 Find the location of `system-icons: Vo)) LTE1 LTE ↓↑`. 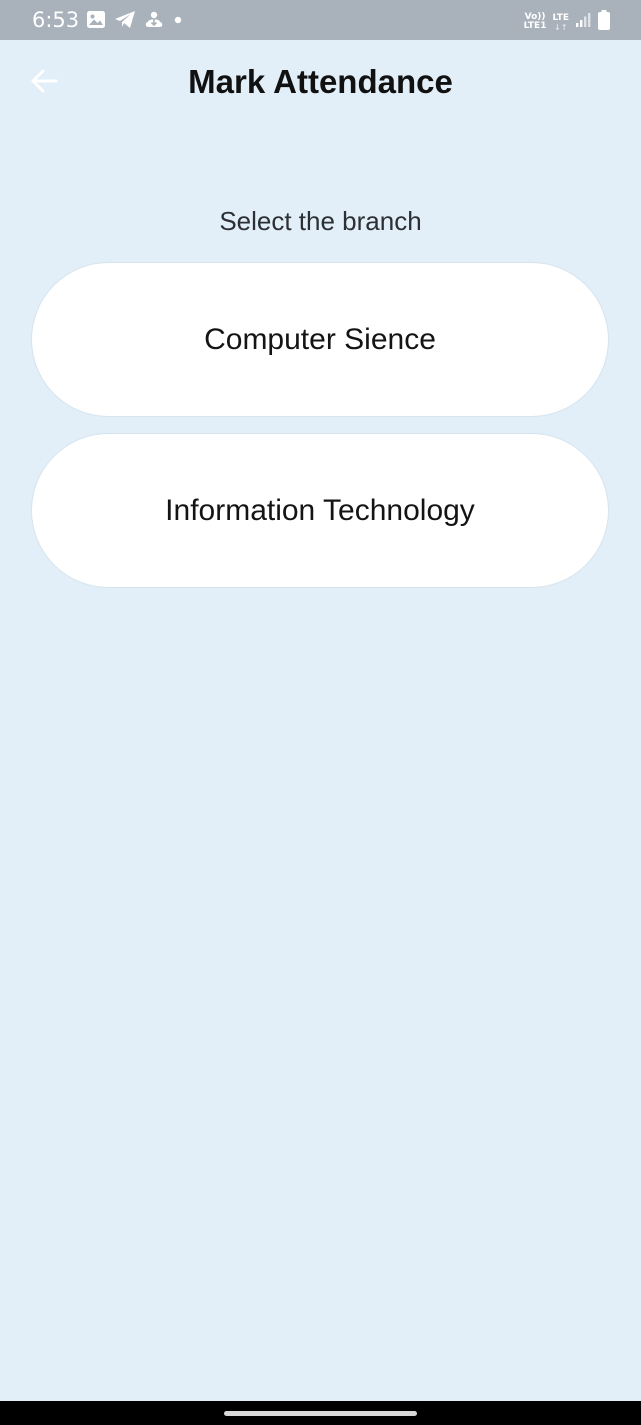

system-icons: Vo)) LTE1 LTE ↓↑ is located at coordinates (567, 22).